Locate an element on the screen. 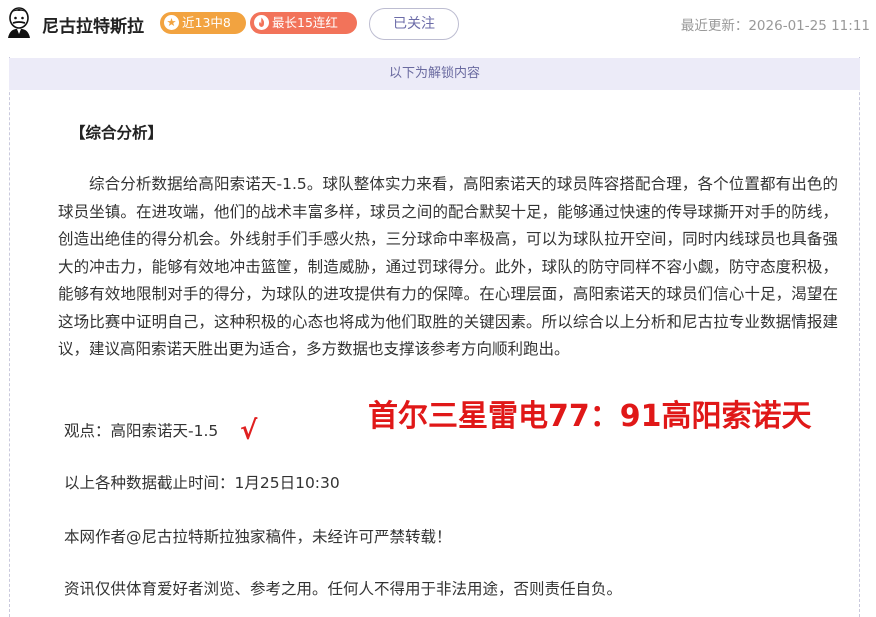 The width and height of the screenshot is (876, 617). author-avatar is located at coordinates (19, 22).